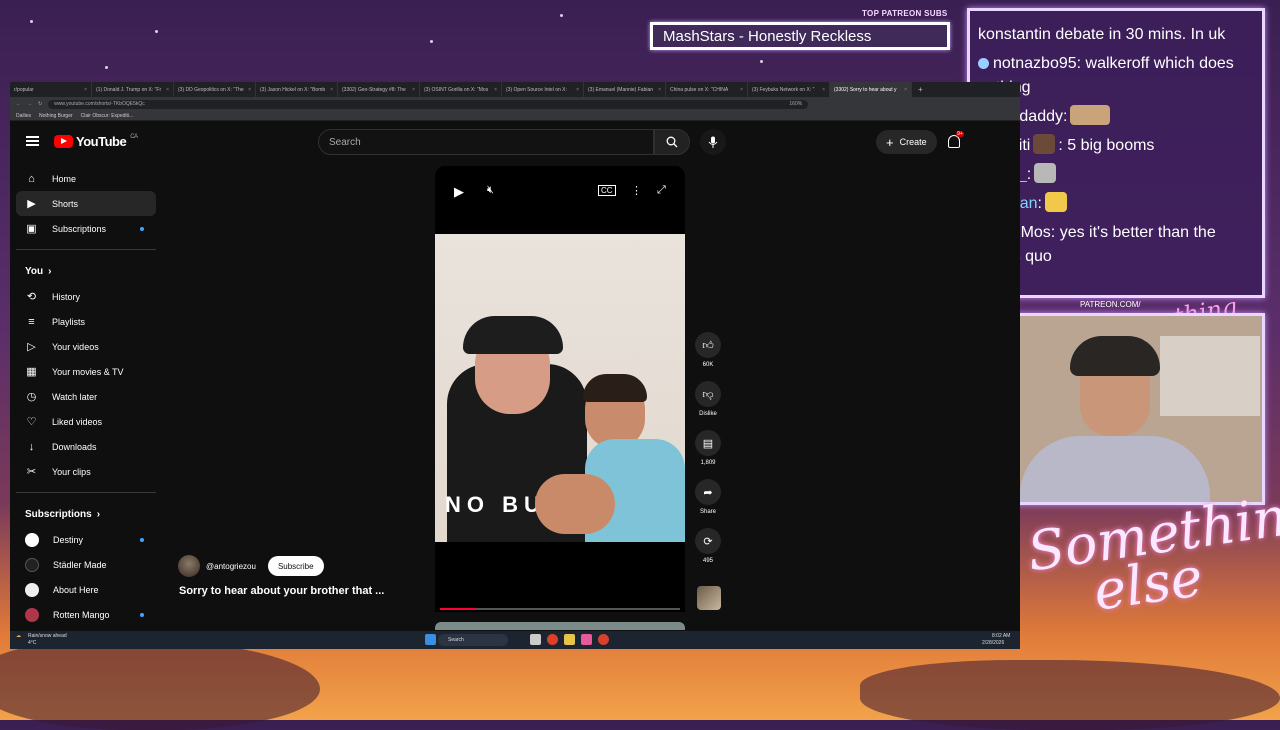 This screenshot has height=730, width=1280. Describe the element at coordinates (607, 190) in the screenshot. I see `captions-icon: CC` at that location.